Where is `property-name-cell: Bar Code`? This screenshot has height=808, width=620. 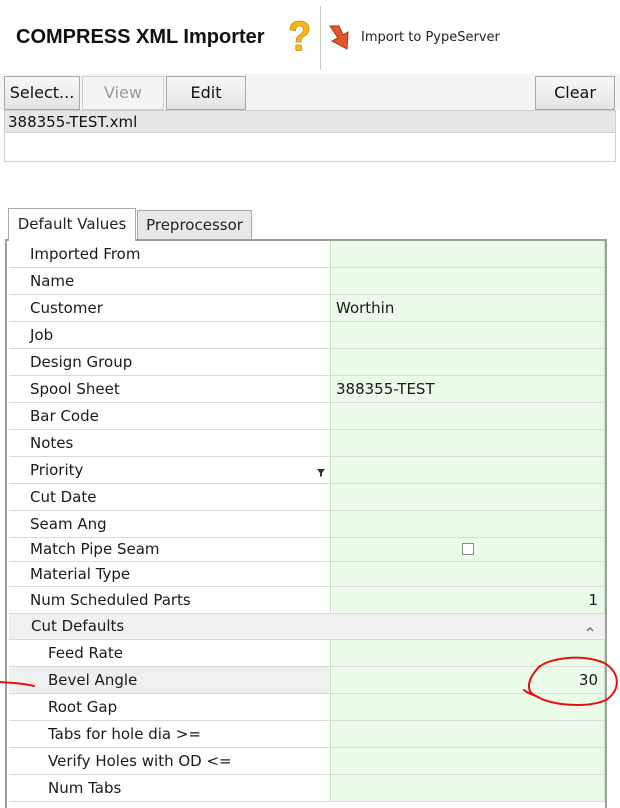 property-name-cell: Bar Code is located at coordinates (170, 416).